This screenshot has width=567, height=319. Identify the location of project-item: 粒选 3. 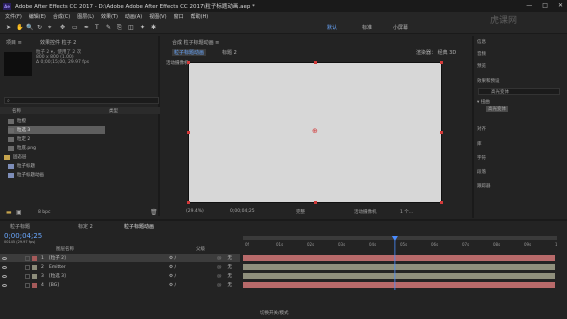
(56, 130).